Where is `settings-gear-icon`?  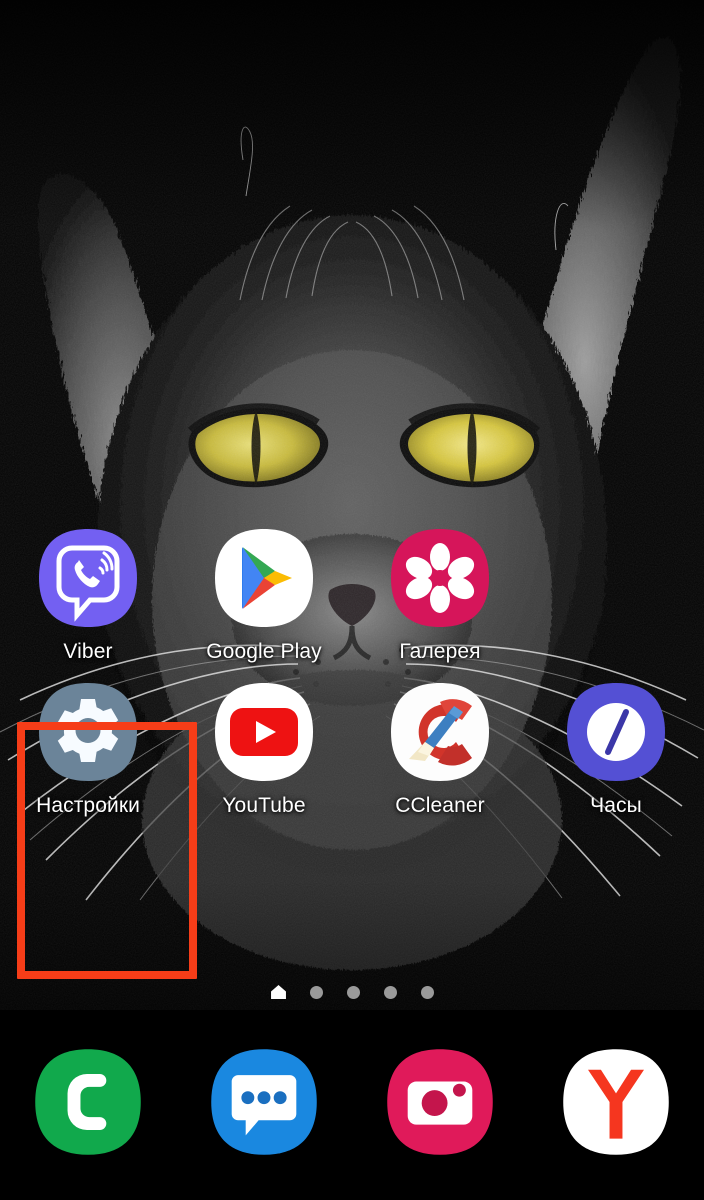 settings-gear-icon is located at coordinates (88, 732).